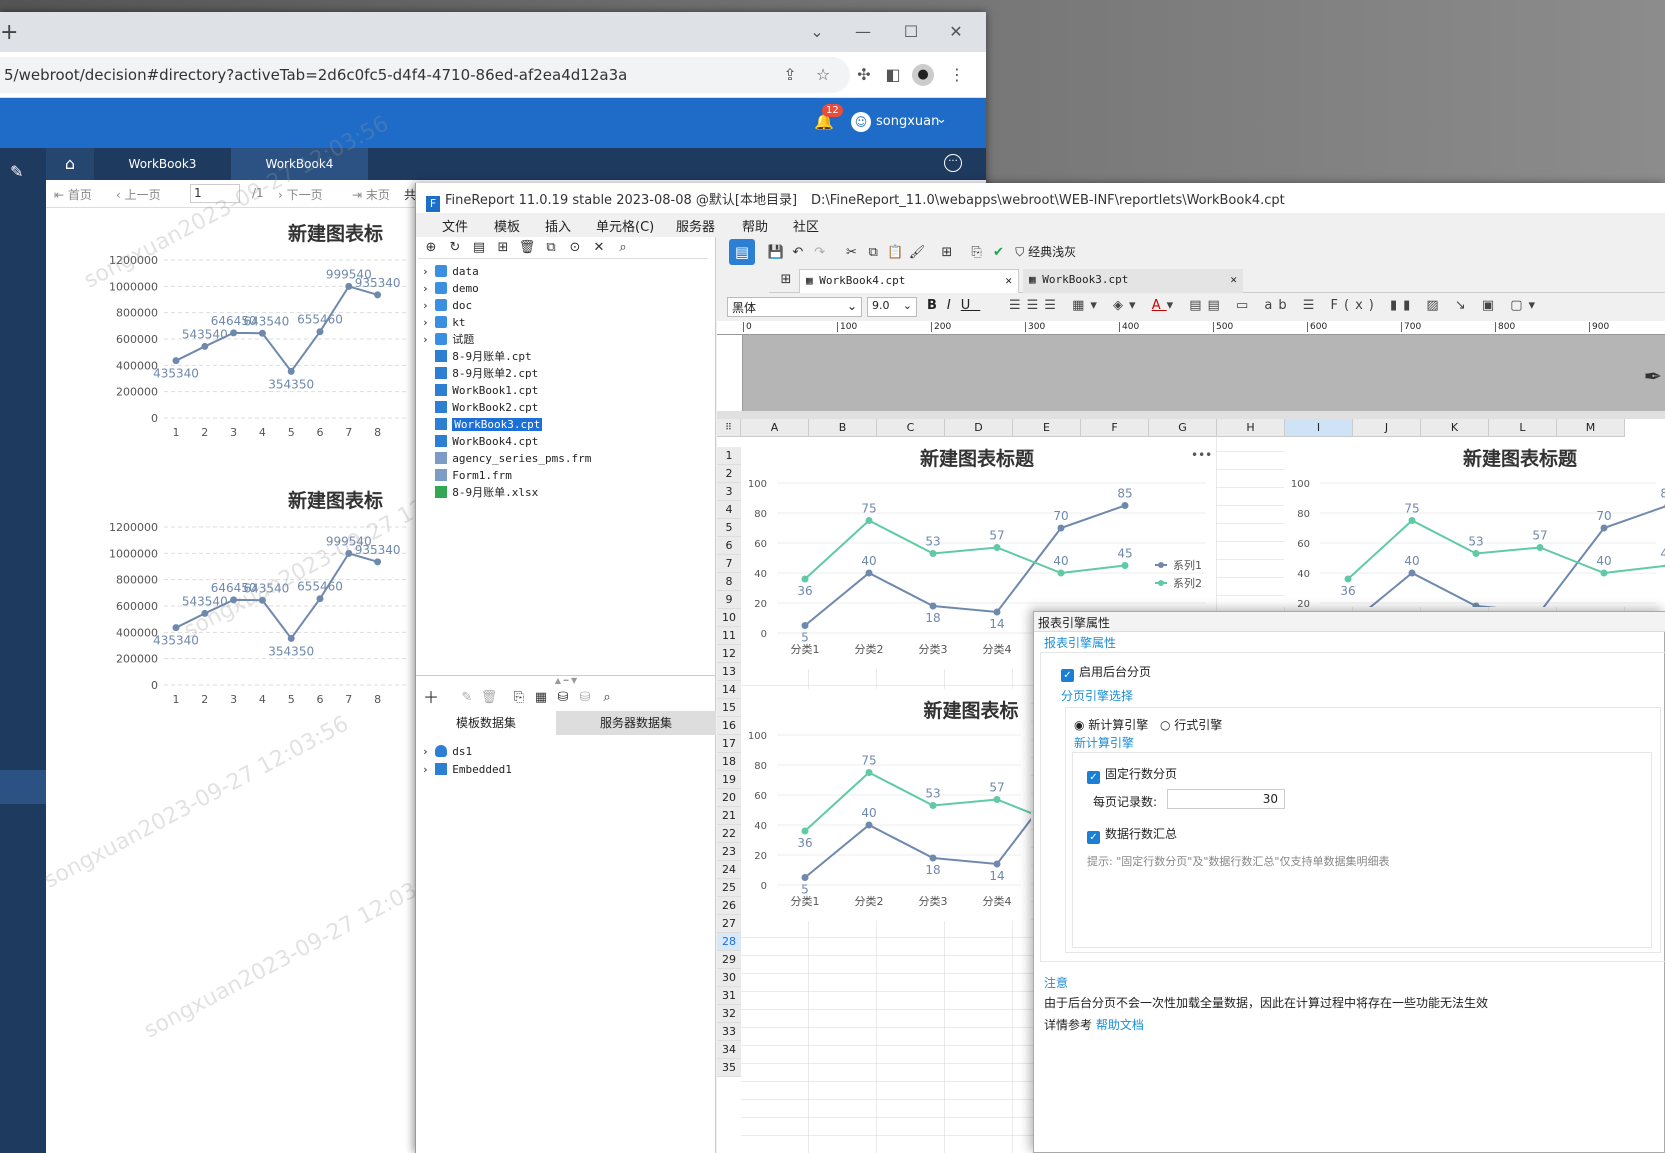 Image resolution: width=1665 pixels, height=1153 pixels. I want to click on username: songxuan, so click(907, 121).